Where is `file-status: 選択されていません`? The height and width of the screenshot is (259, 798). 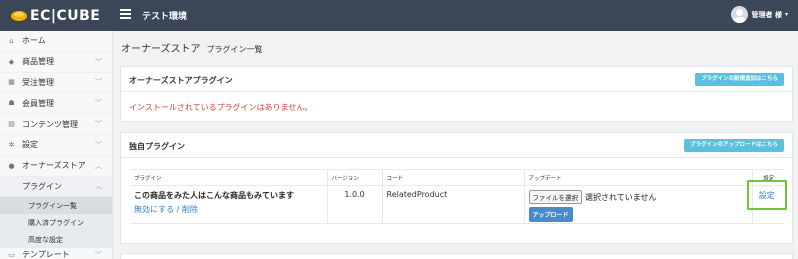 file-status: 選択されていません is located at coordinates (621, 197).